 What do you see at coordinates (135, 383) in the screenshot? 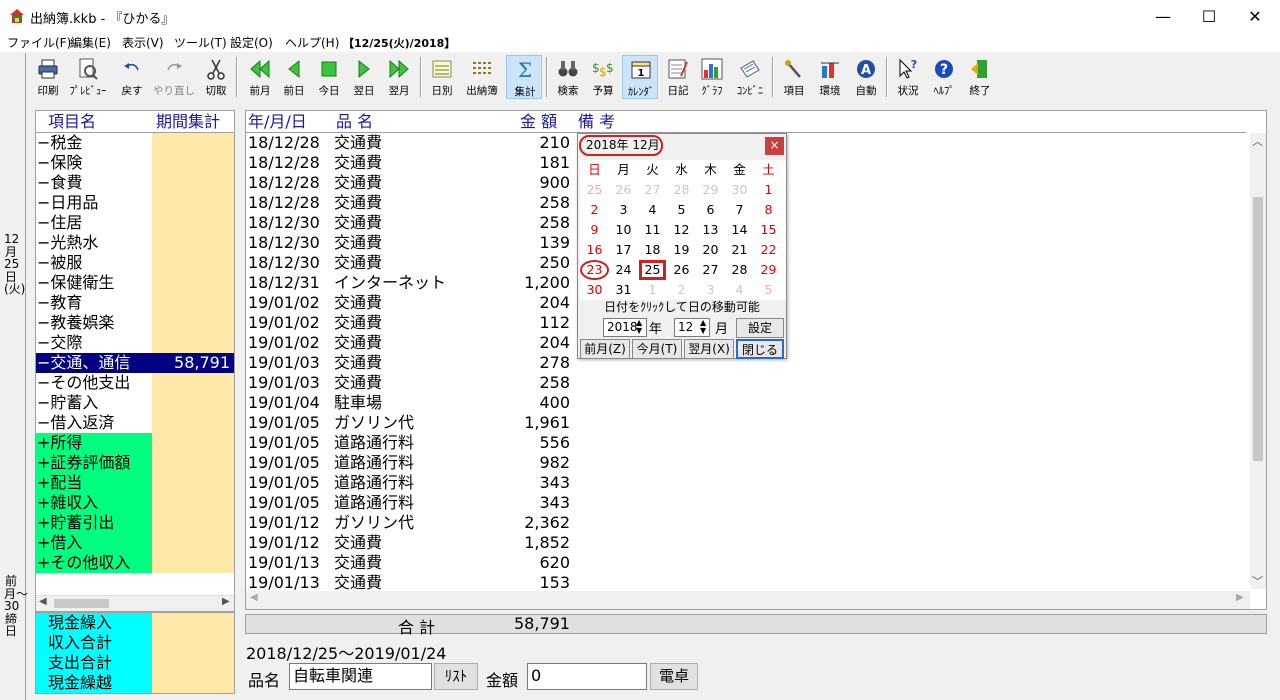
I see `category-row: −その他支出` at bounding box center [135, 383].